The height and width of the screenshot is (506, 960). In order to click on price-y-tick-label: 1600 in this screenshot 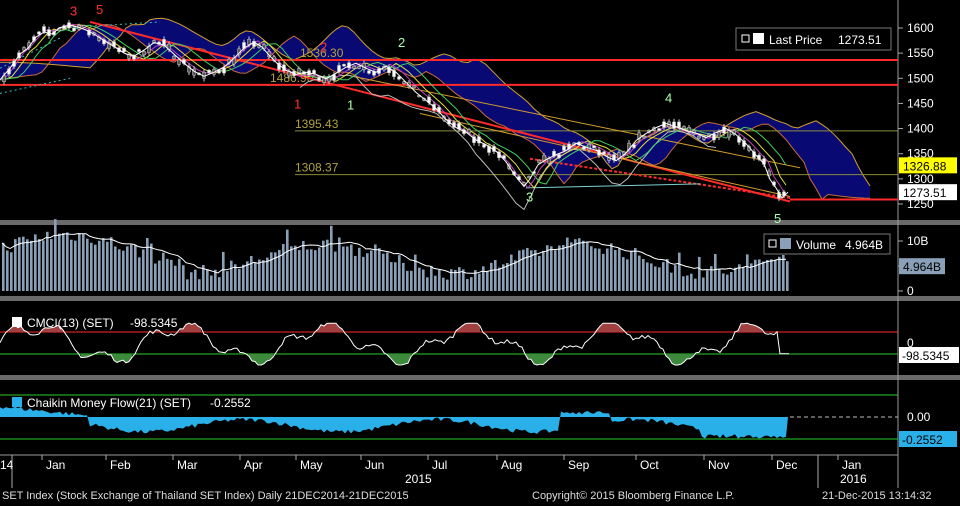, I will do `click(920, 28)`.